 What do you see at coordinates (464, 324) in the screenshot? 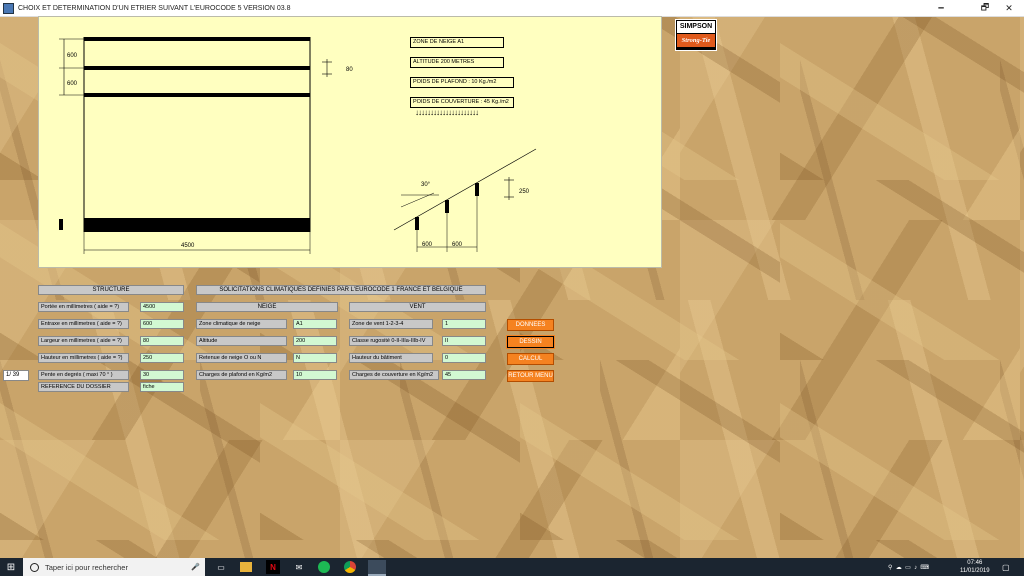
I see `vent-zone-input: 1` at bounding box center [464, 324].